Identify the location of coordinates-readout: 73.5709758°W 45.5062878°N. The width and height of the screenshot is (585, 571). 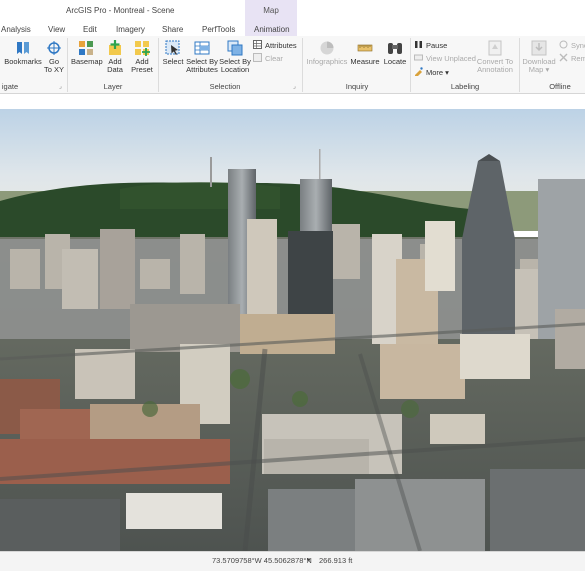
(262, 560).